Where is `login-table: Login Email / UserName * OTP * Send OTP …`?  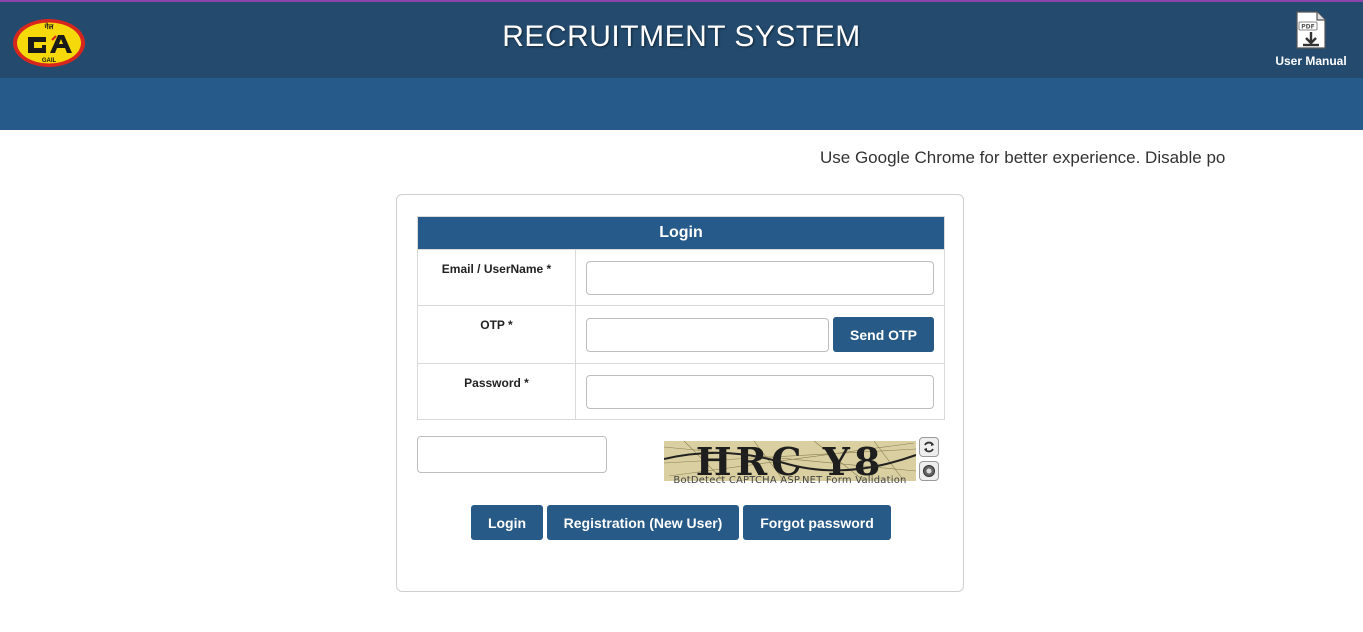 login-table: Login Email / UserName * OTP * Send OTP … is located at coordinates (681, 318).